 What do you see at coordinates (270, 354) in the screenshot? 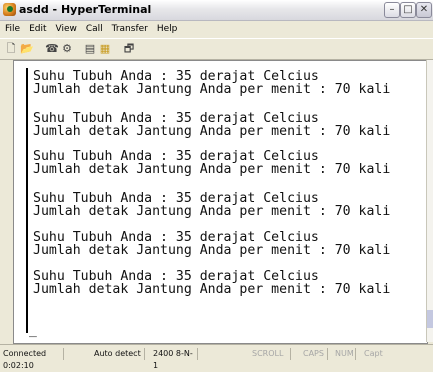
I see `status-scroll: SCROLL` at bounding box center [270, 354].